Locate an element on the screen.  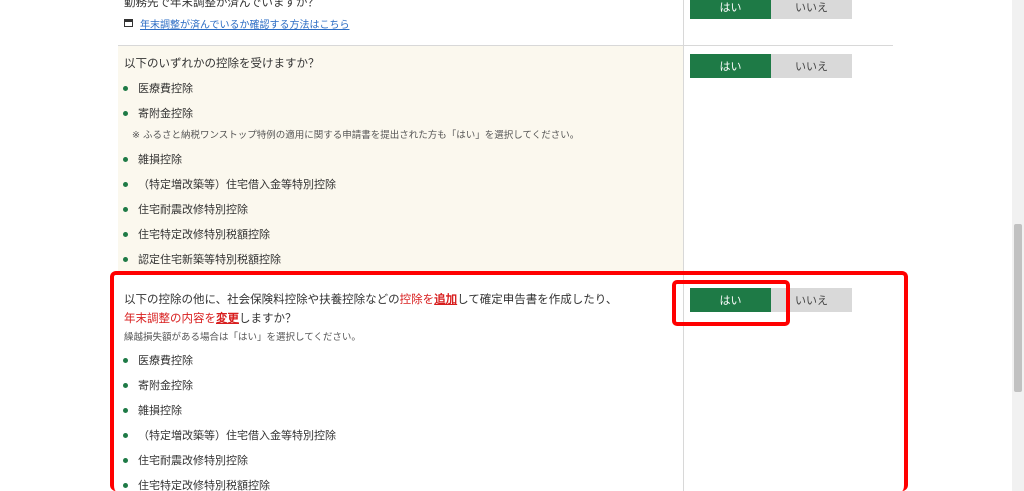
list-item: 雑損控除 is located at coordinates (150, 159).